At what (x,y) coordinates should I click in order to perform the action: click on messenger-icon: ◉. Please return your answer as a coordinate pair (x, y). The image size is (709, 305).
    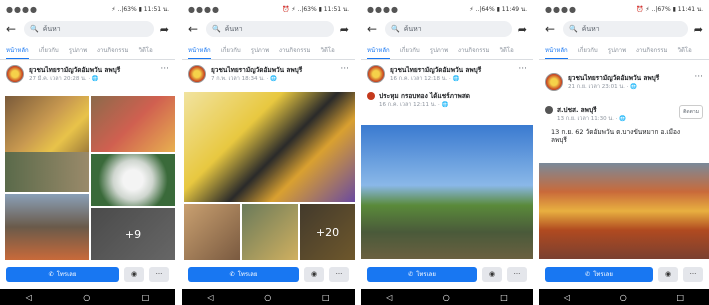
    Looking at the image, I should click on (314, 274).